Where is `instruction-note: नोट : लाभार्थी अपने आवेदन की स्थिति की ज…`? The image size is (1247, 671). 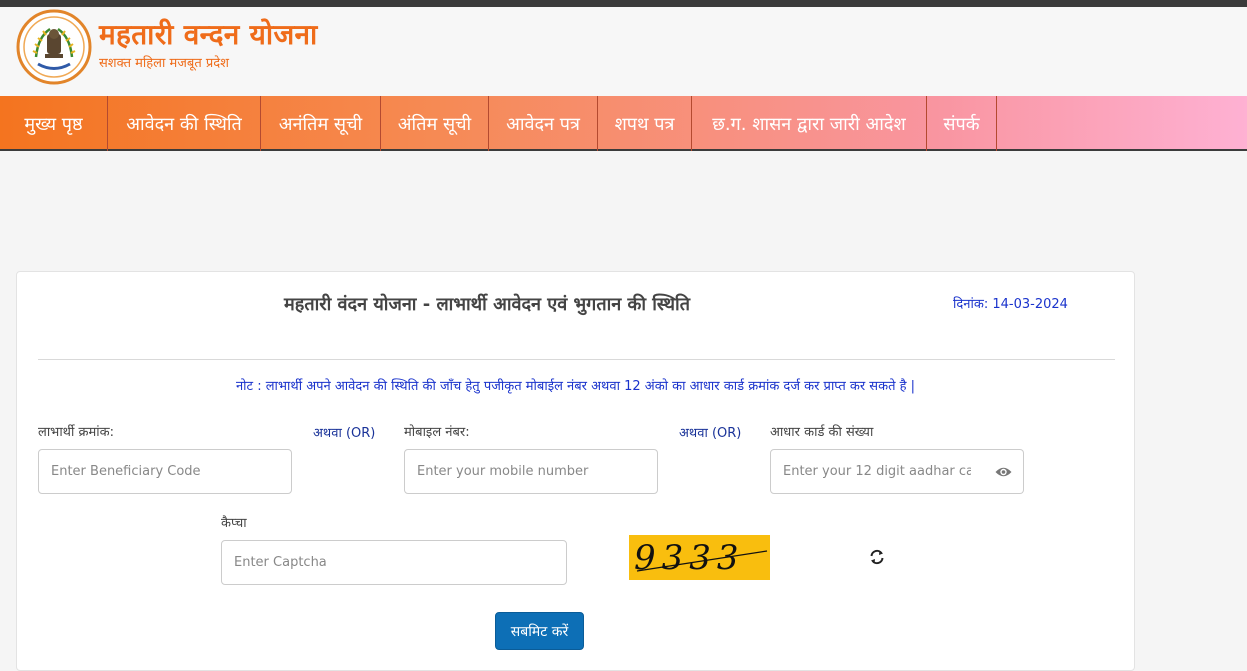
instruction-note: नोट : लाभार्थी अपने आवेदन की स्थिति की ज… is located at coordinates (575, 386).